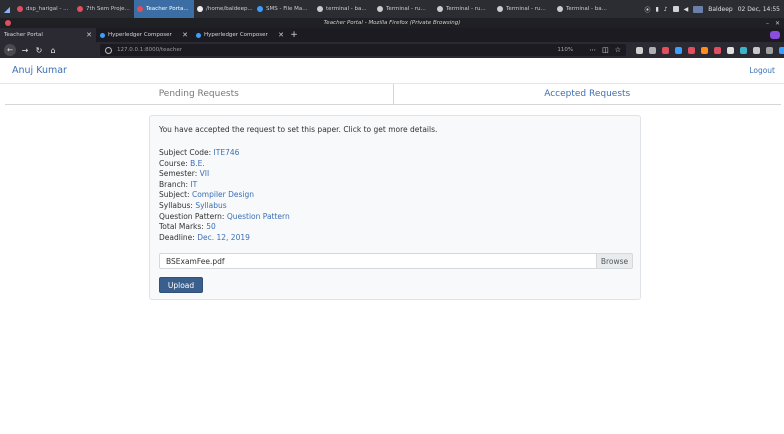 The width and height of the screenshot is (784, 434). Describe the element at coordinates (720, 9) in the screenshot. I see `tray-user-name: Baldeep` at that location.